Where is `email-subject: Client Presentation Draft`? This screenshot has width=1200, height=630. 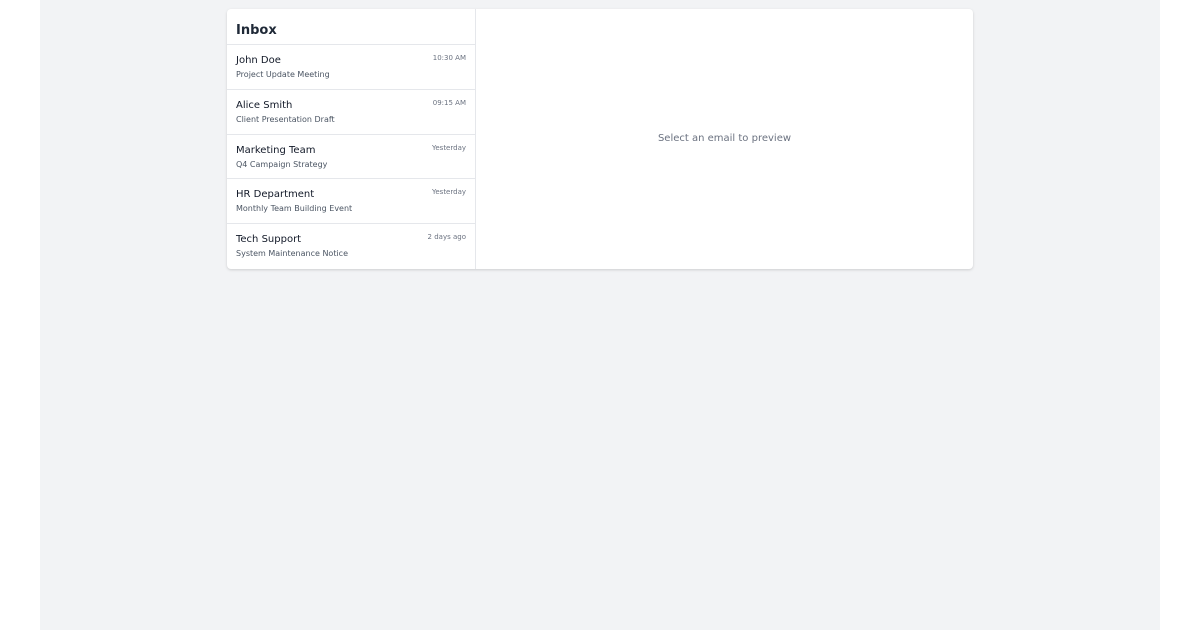
email-subject: Client Presentation Draft is located at coordinates (285, 119).